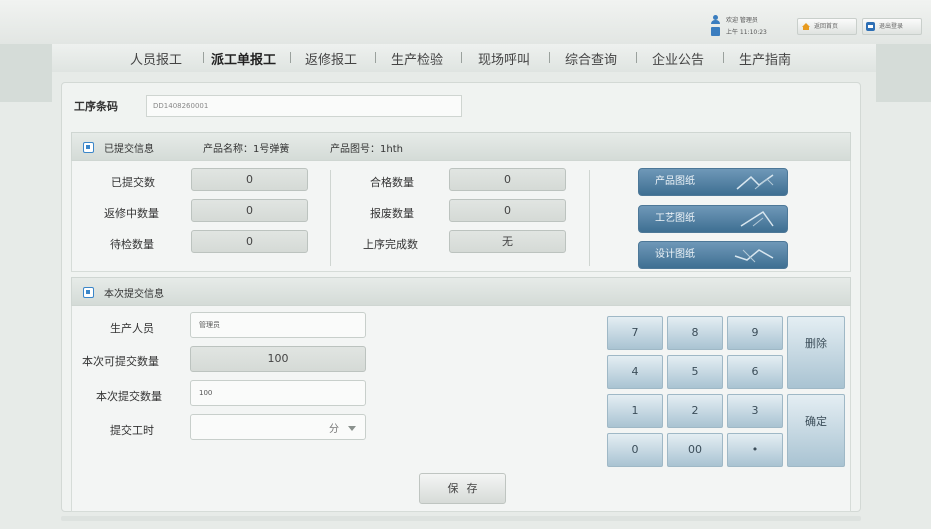  I want to click on pending-count-value: 0, so click(249, 241).